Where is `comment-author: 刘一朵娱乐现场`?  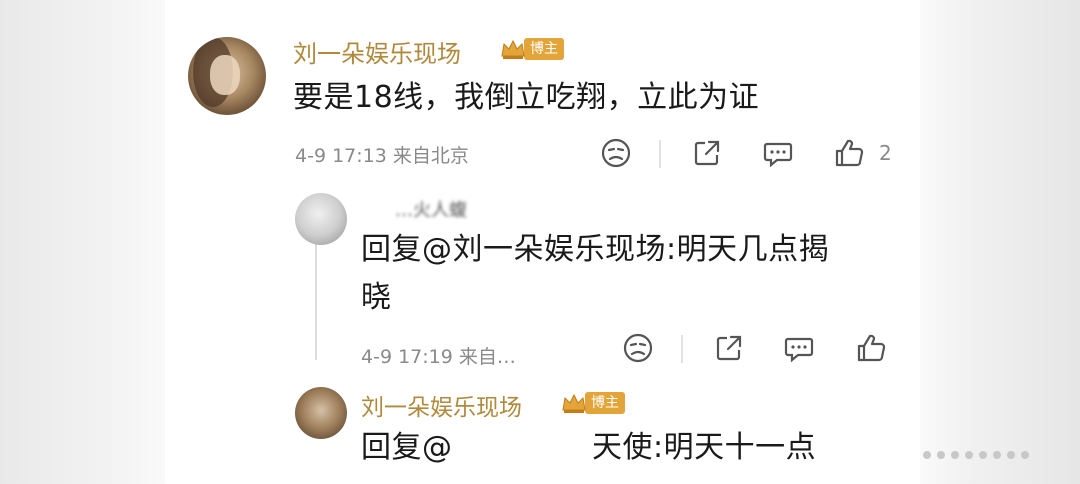 comment-author: 刘一朵娱乐现场 is located at coordinates (377, 51).